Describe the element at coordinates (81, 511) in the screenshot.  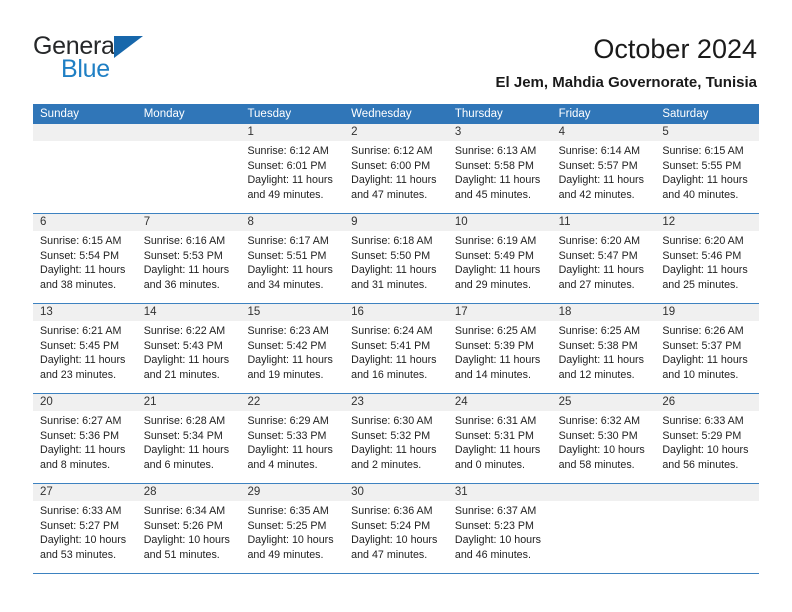
I see `sunrise-text: Sunrise: 6:33 AM` at that location.